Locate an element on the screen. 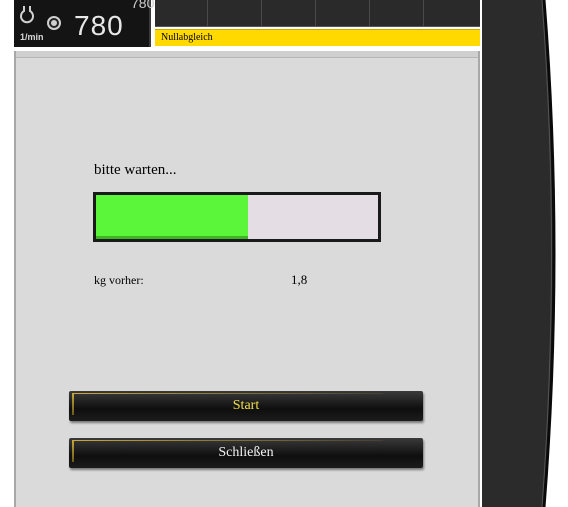 The width and height of the screenshot is (568, 507). close-button: Schließen is located at coordinates (246, 453).